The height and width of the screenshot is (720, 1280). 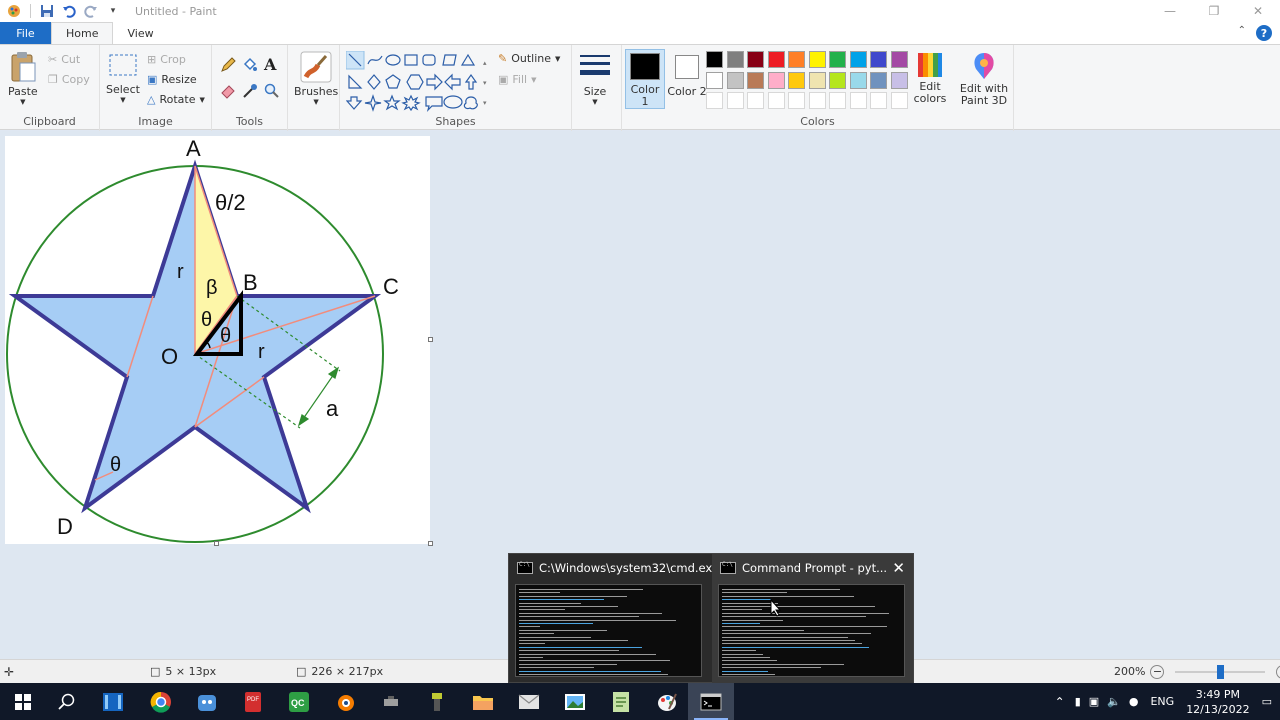 What do you see at coordinates (645, 79) in the screenshot?
I see `color1-button: Color 1` at bounding box center [645, 79].